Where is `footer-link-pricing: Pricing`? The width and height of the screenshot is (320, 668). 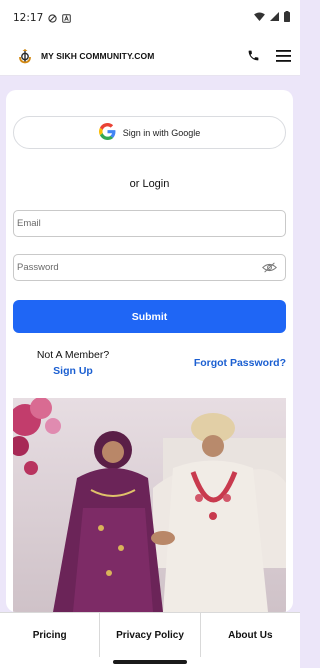 footer-link-pricing: Pricing is located at coordinates (50, 635).